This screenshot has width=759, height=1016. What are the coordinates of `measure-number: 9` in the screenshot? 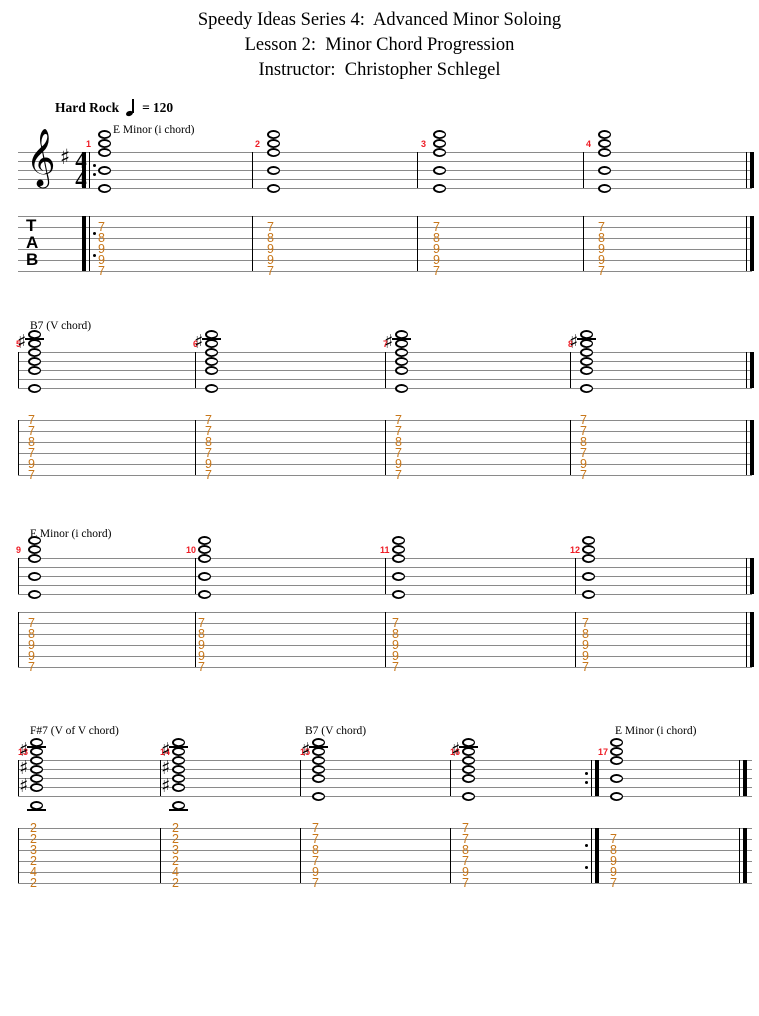 It's located at (19, 550).